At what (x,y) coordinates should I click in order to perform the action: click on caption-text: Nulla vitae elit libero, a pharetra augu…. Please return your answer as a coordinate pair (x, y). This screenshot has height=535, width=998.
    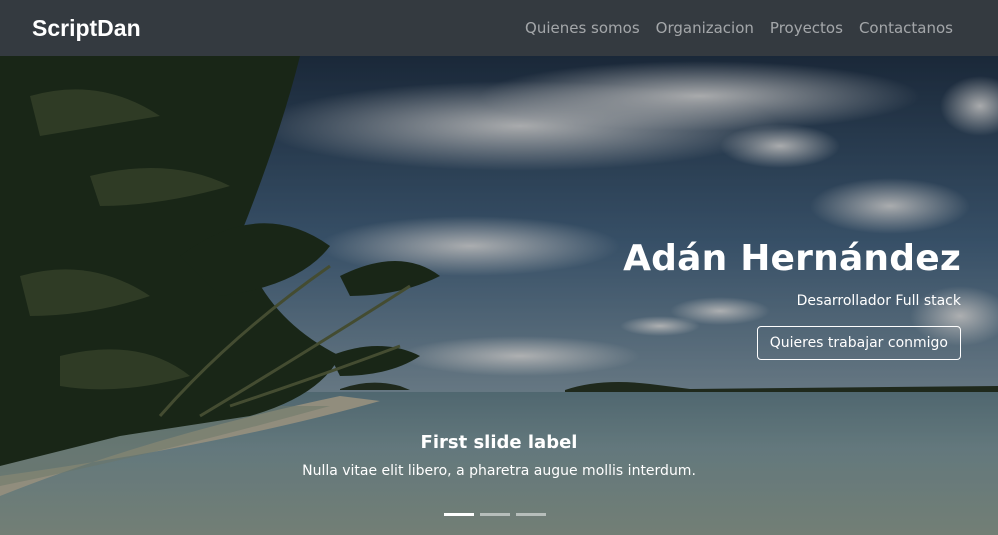
    Looking at the image, I should click on (499, 471).